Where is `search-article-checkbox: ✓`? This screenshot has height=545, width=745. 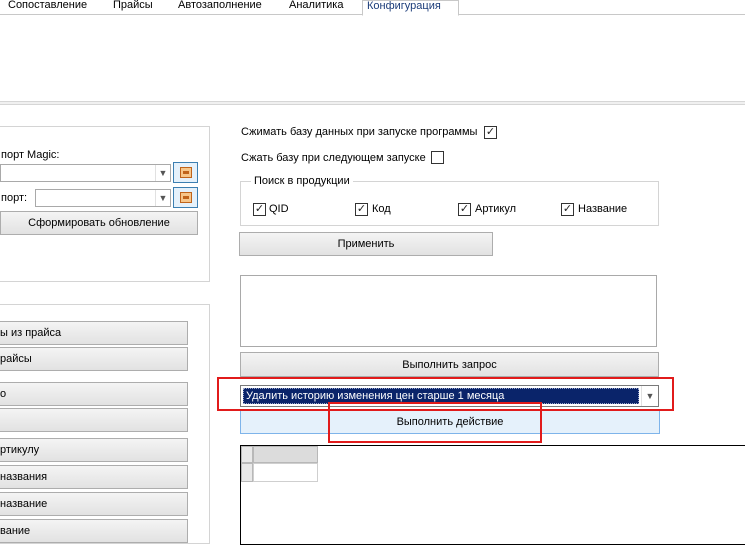 search-article-checkbox: ✓ is located at coordinates (464, 209).